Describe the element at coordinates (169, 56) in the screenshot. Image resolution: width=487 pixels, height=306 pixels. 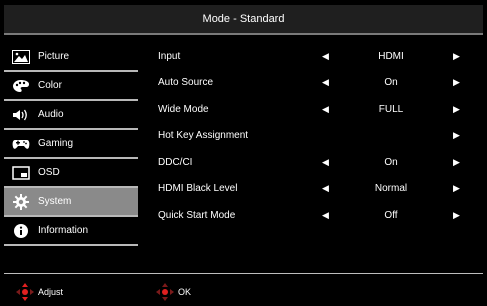
I see `setting-label: Input` at that location.